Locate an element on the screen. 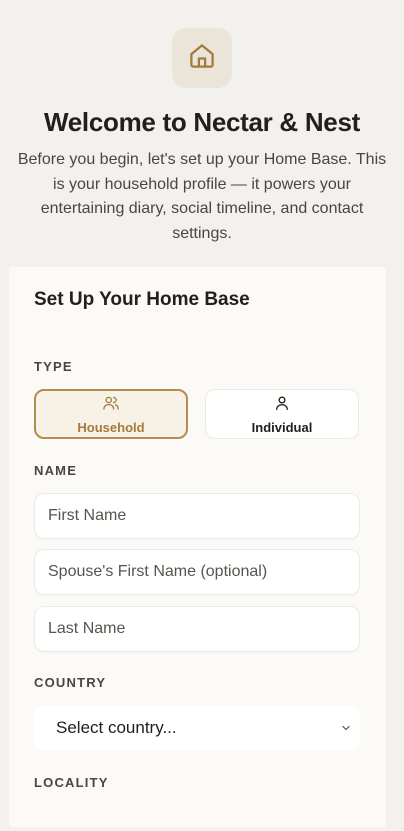 Image resolution: width=404 pixels, height=831 pixels. app-logo is located at coordinates (202, 58).